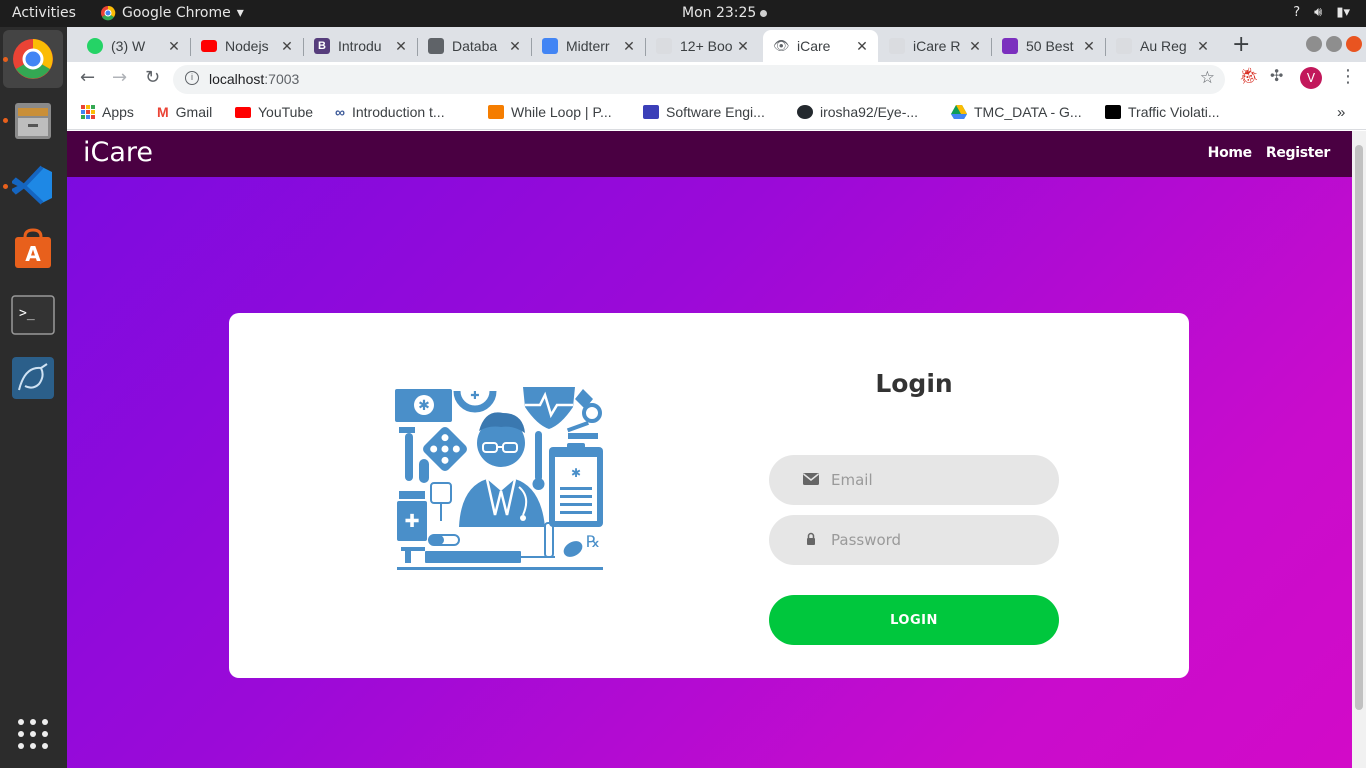 This screenshot has height=768, width=1366. I want to click on browser-toolbar: ← → ↻ i localhost:7003 ☆ 🐞︎ ✣ V ⋮, so click(716, 79).